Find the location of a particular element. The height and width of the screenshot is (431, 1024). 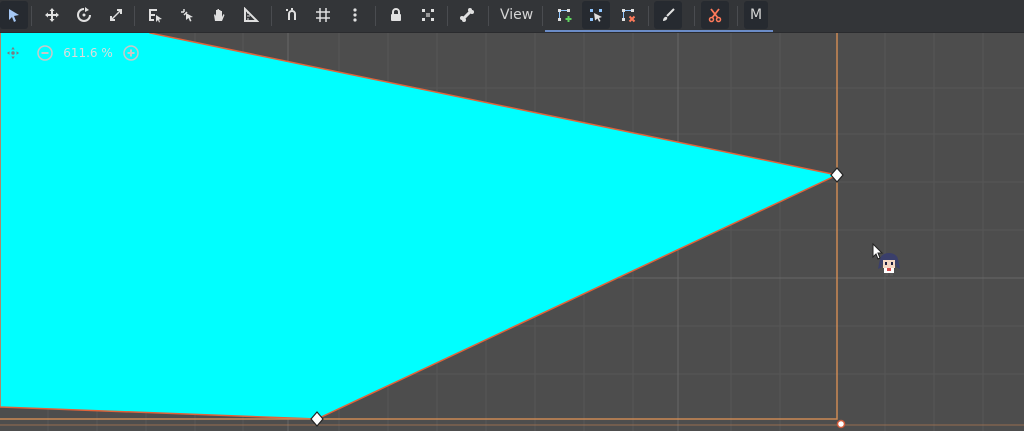

zoom-in-icon is located at coordinates (131, 53).